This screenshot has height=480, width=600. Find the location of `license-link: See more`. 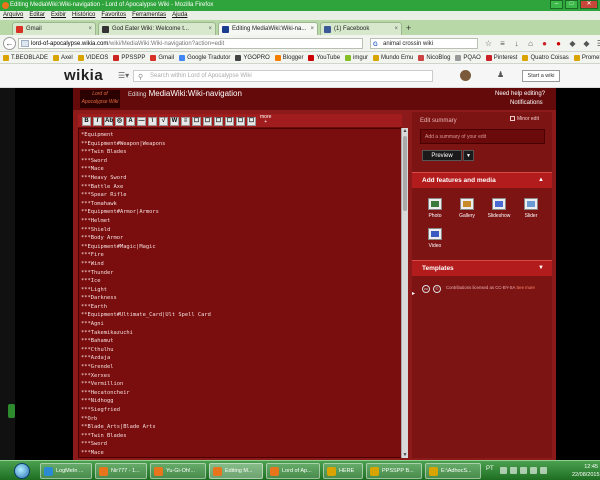

license-link: See more is located at coordinates (525, 287).